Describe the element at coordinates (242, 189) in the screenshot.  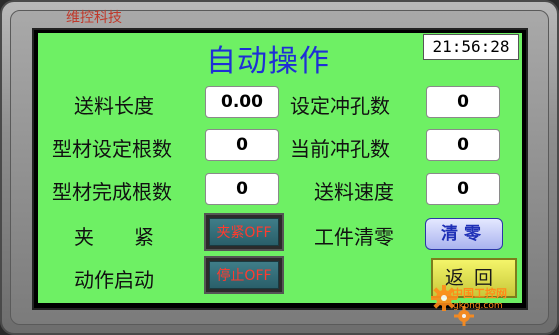
I see `profile-done-count-display: 0` at that location.